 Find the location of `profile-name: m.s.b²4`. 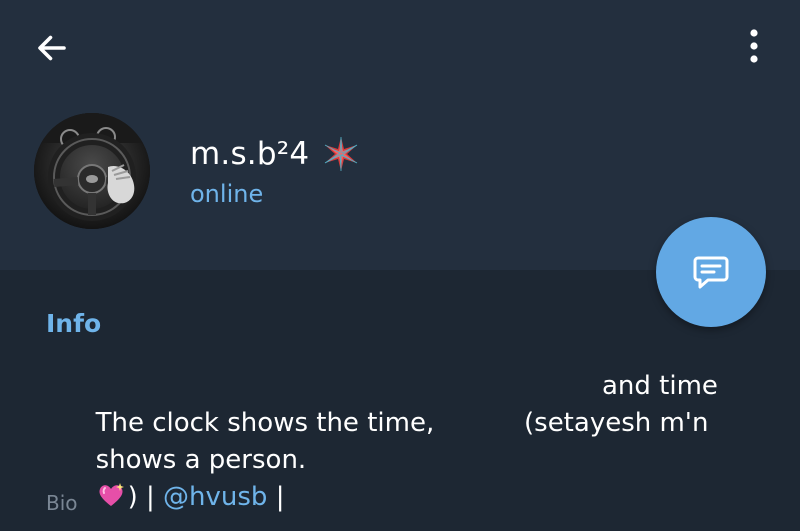

profile-name: m.s.b²4 is located at coordinates (250, 154).